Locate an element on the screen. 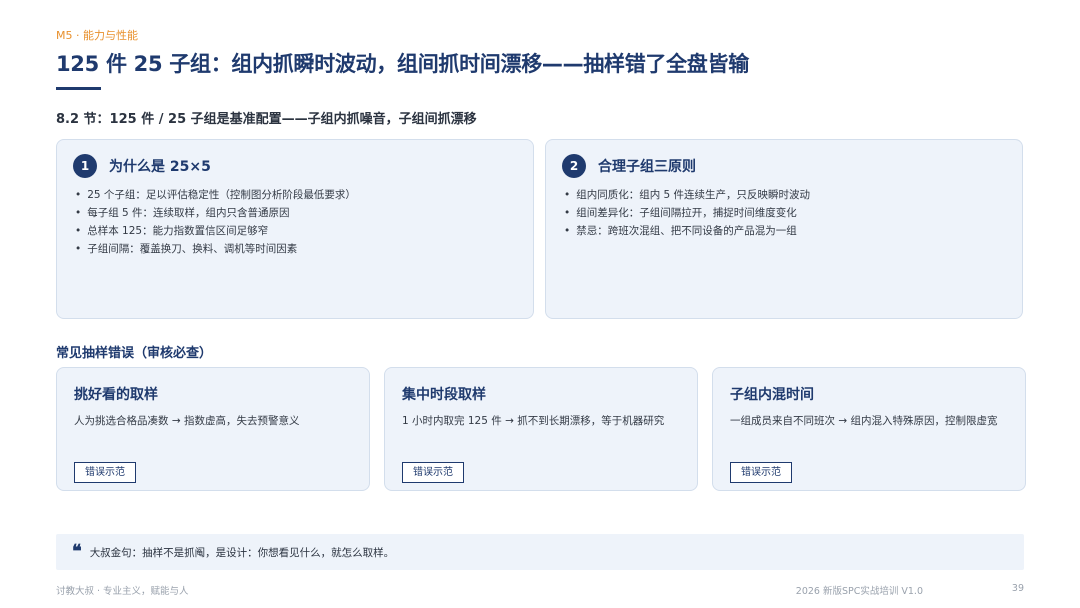  errors-section-label: 常见抽样错误（审核必查） is located at coordinates (134, 353).